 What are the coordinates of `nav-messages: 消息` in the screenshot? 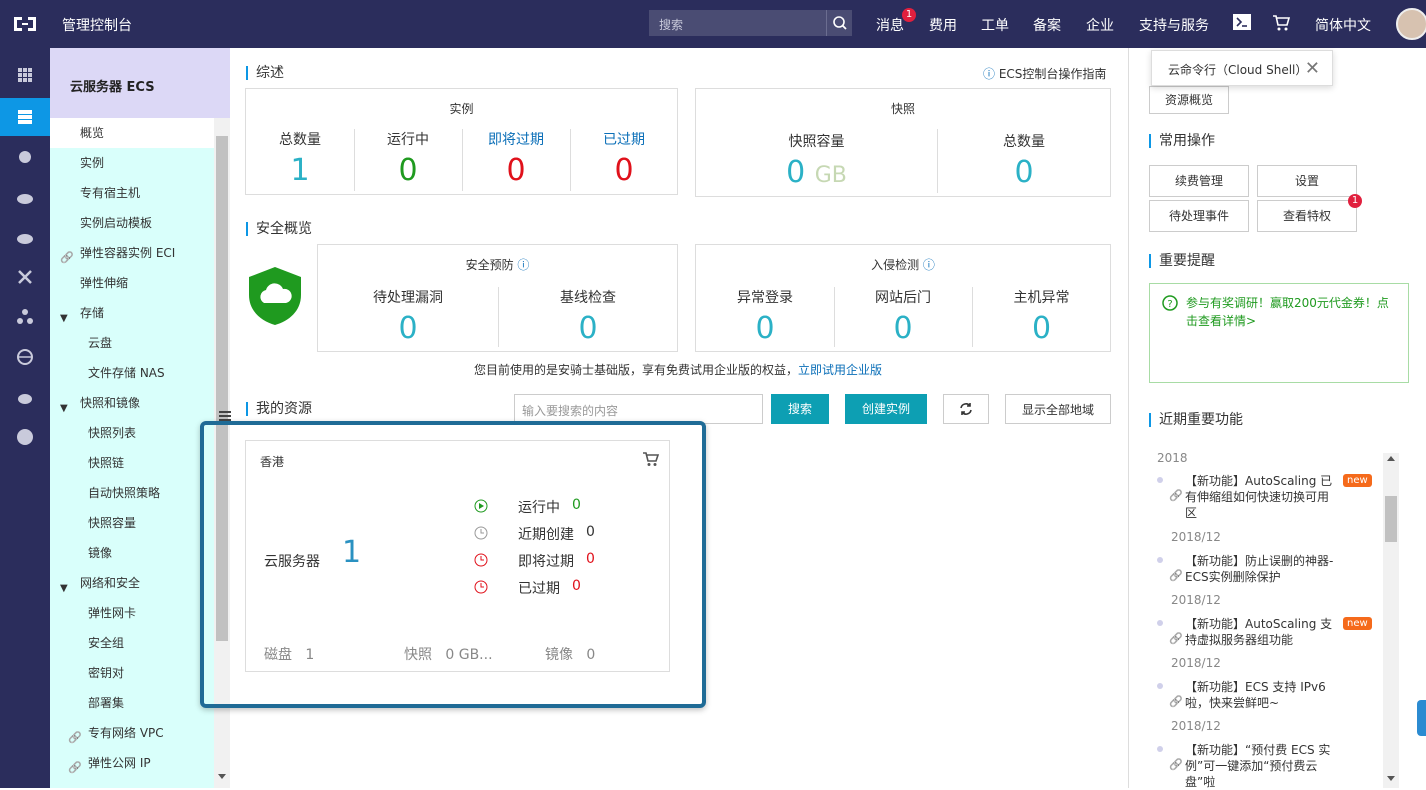 It's located at (890, 25).